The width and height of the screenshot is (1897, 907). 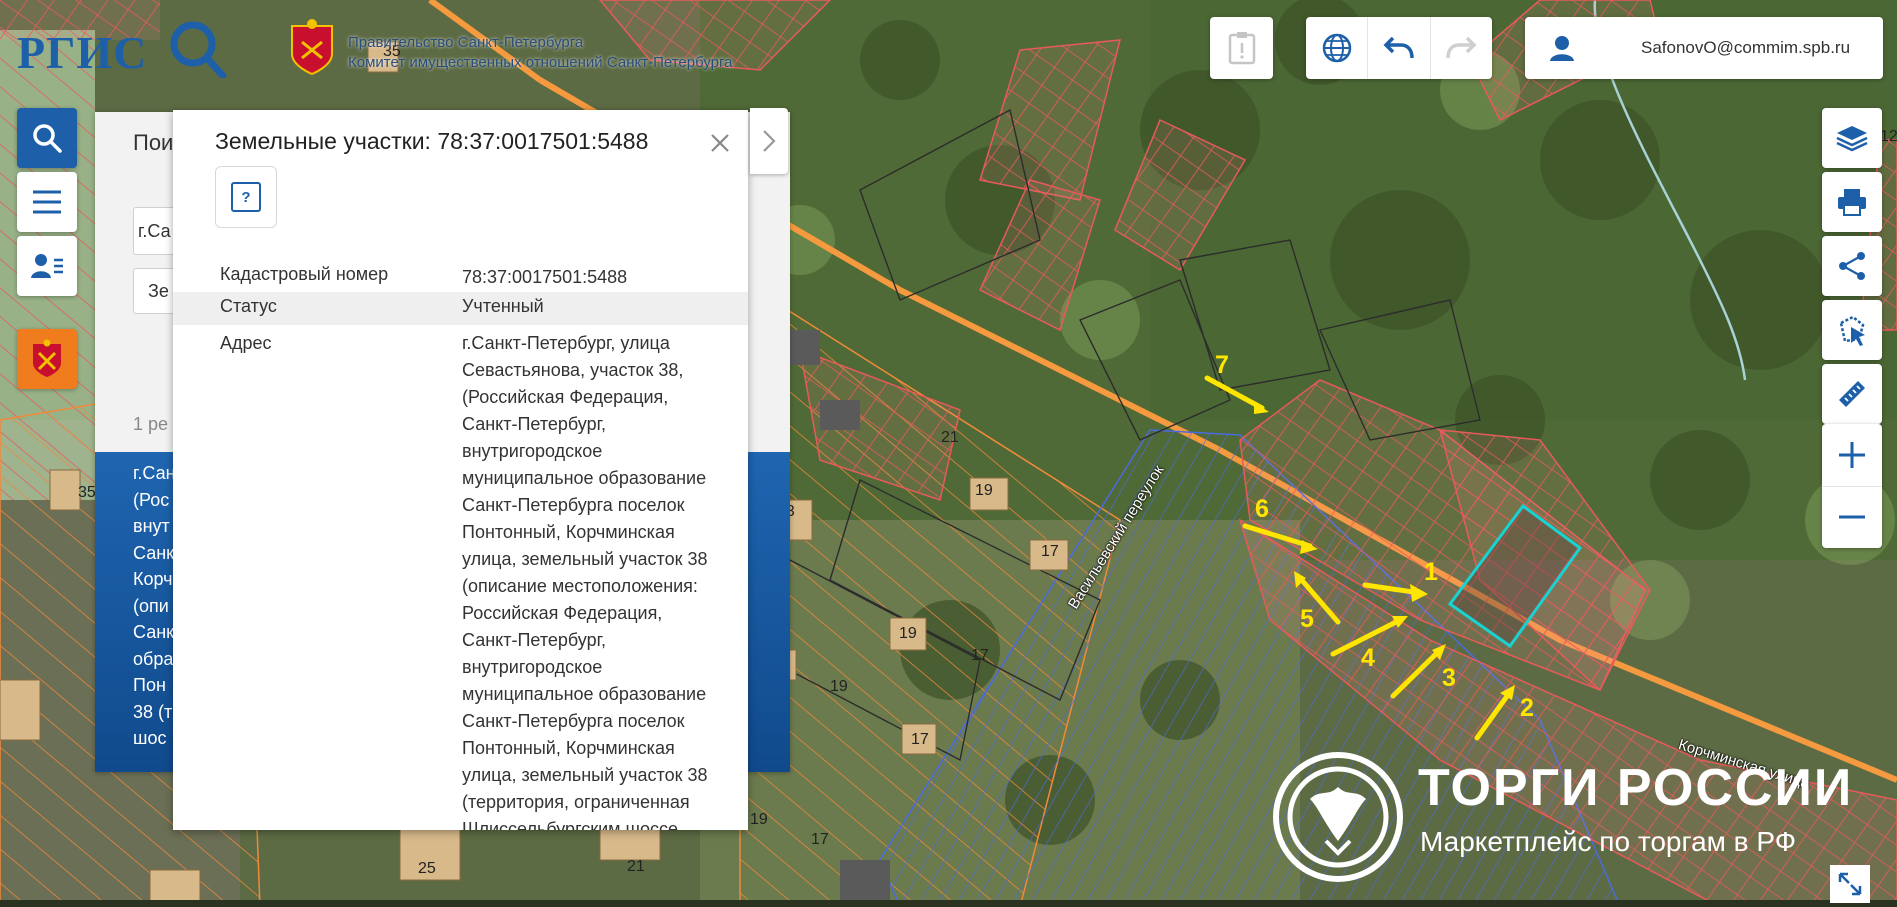 What do you see at coordinates (1222, 365) in the screenshot?
I see `annotation-number: 7` at bounding box center [1222, 365].